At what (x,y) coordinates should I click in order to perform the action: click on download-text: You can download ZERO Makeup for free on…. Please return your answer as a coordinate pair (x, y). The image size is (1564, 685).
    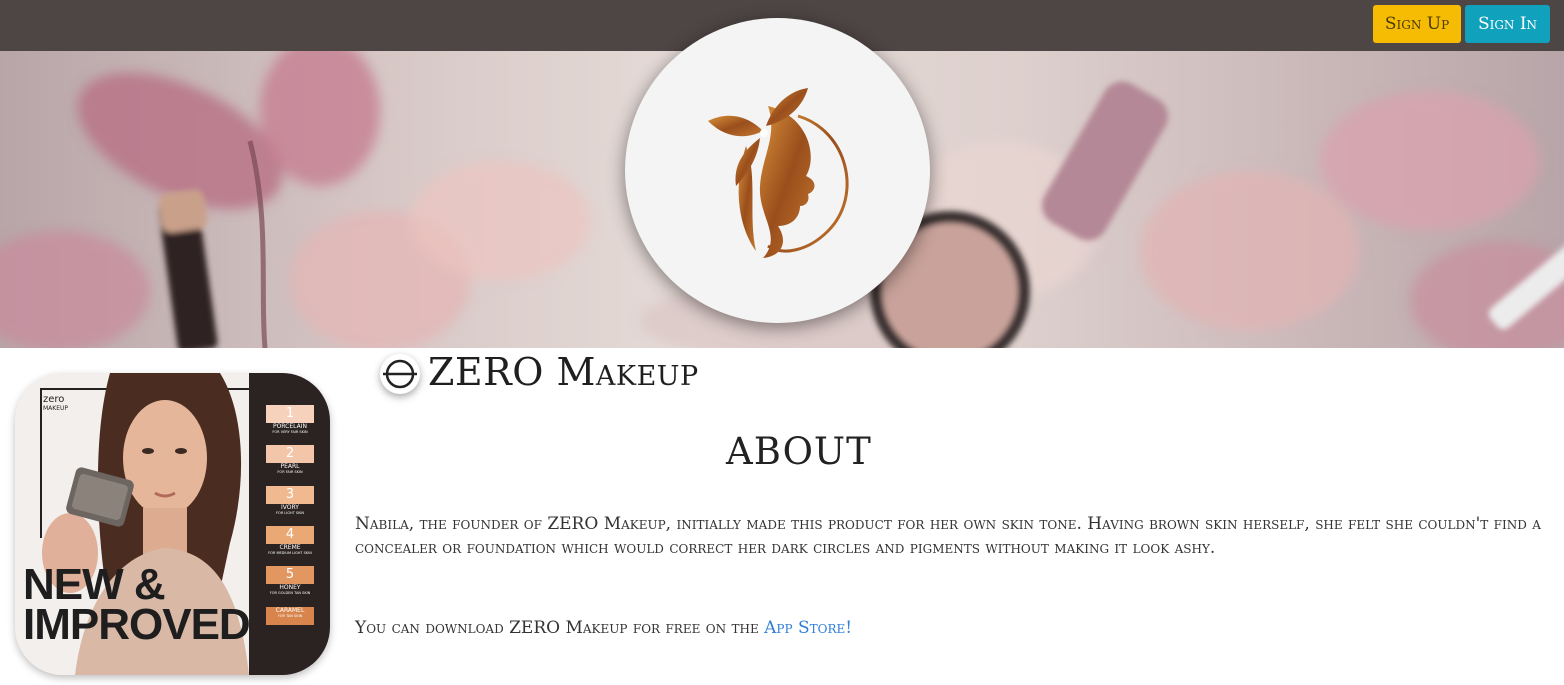
    Looking at the image, I should click on (560, 628).